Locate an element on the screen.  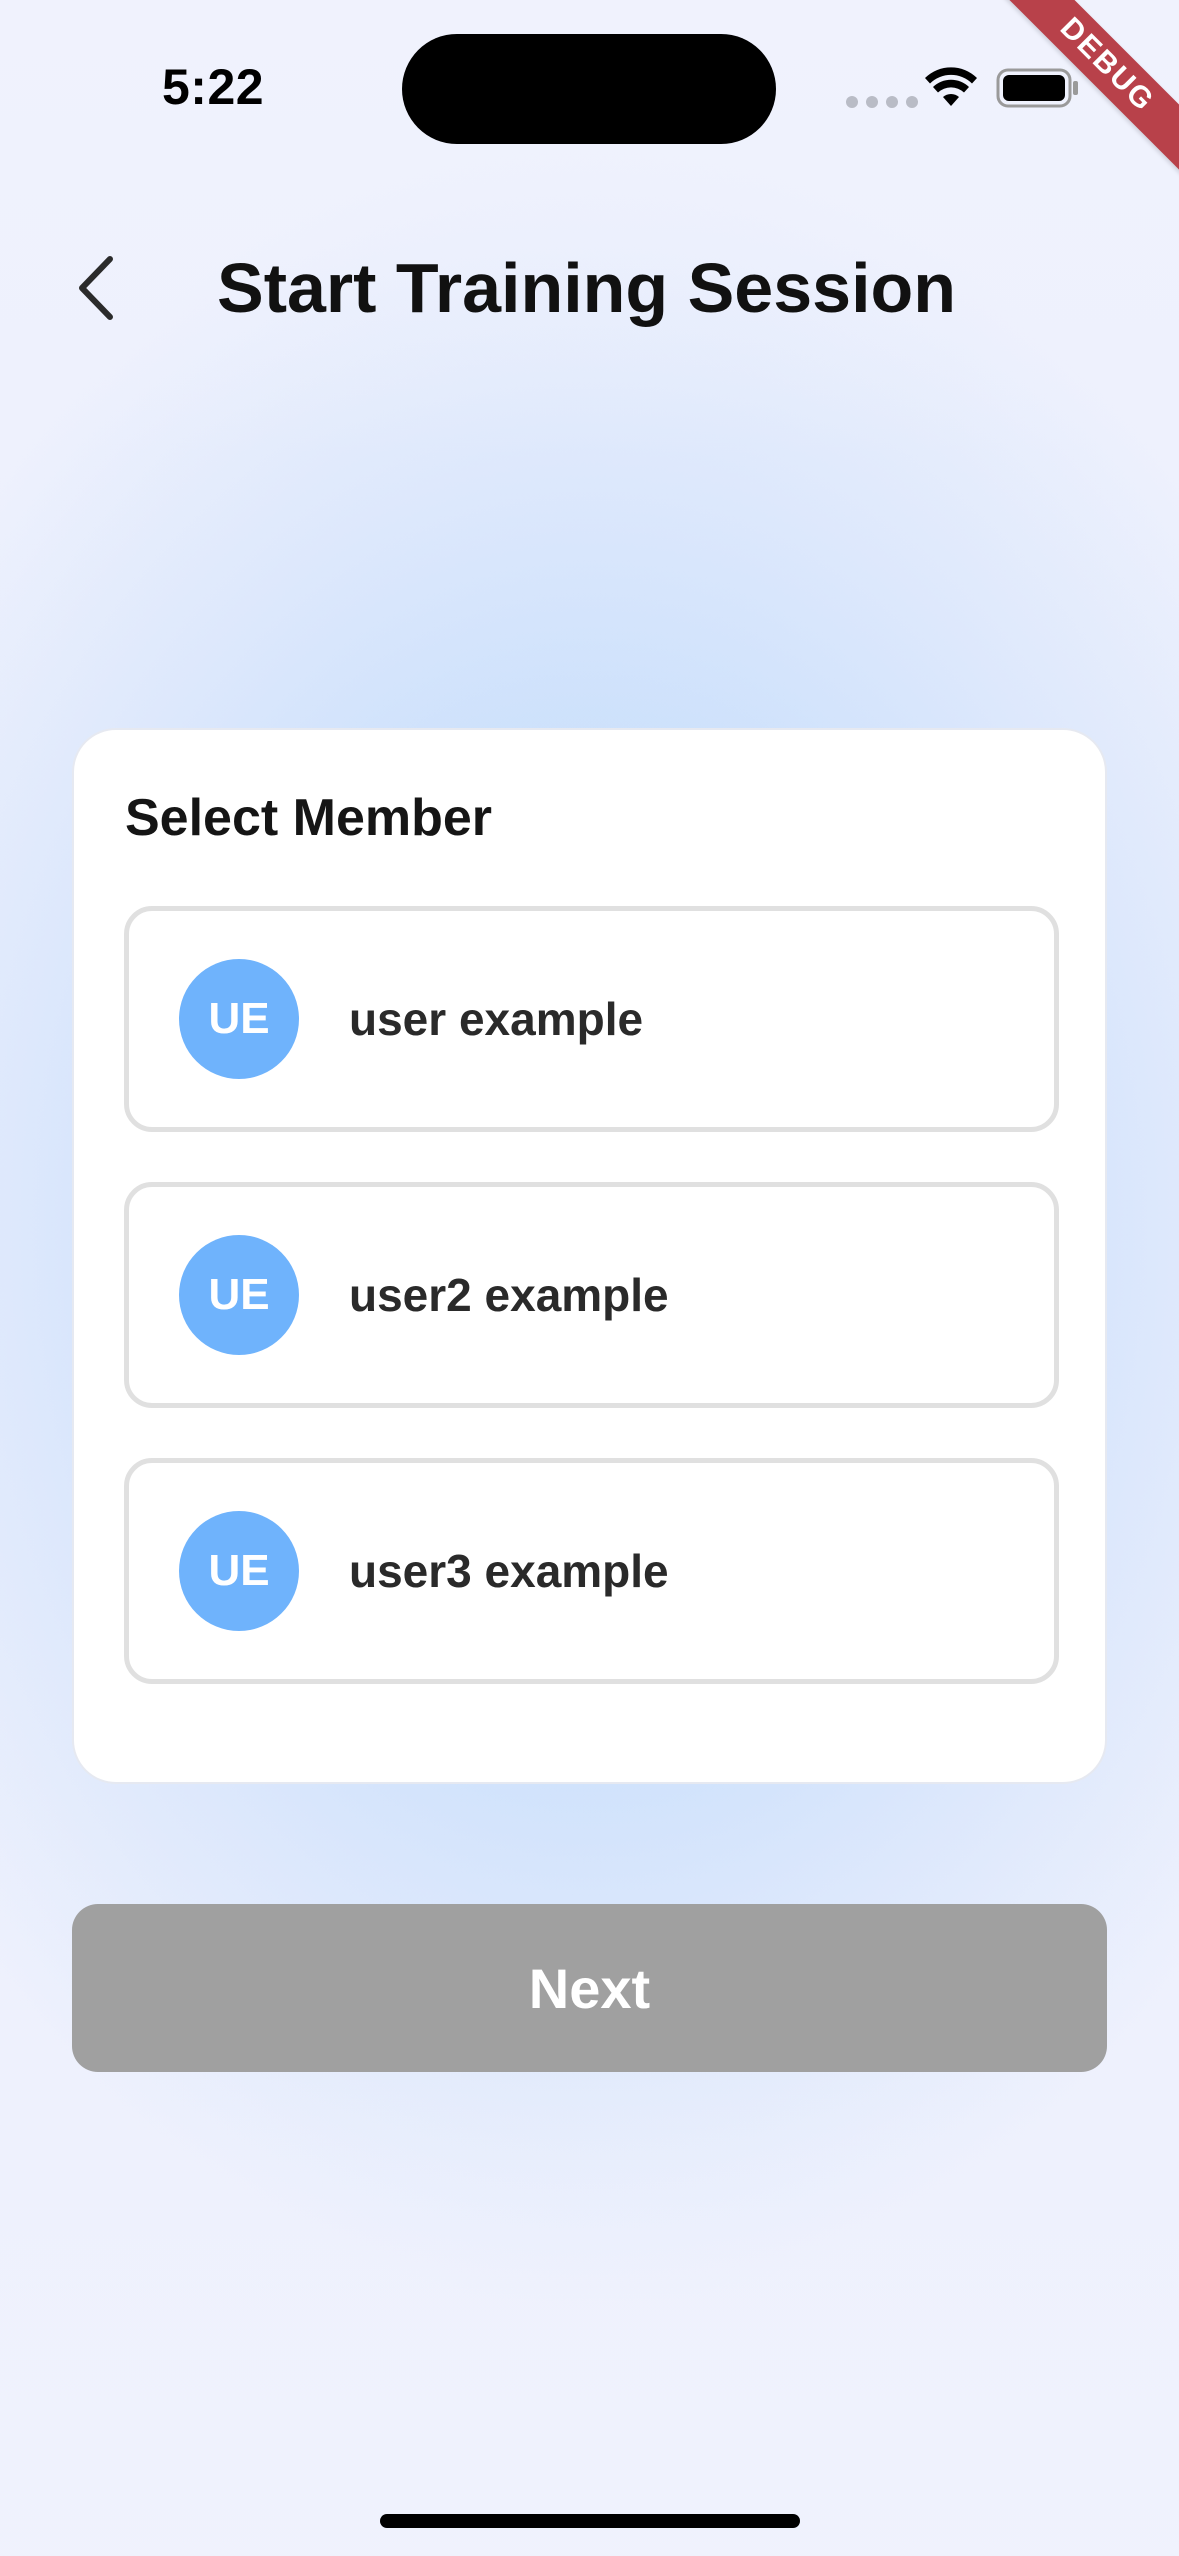
wifi-icon is located at coordinates (951, 86).